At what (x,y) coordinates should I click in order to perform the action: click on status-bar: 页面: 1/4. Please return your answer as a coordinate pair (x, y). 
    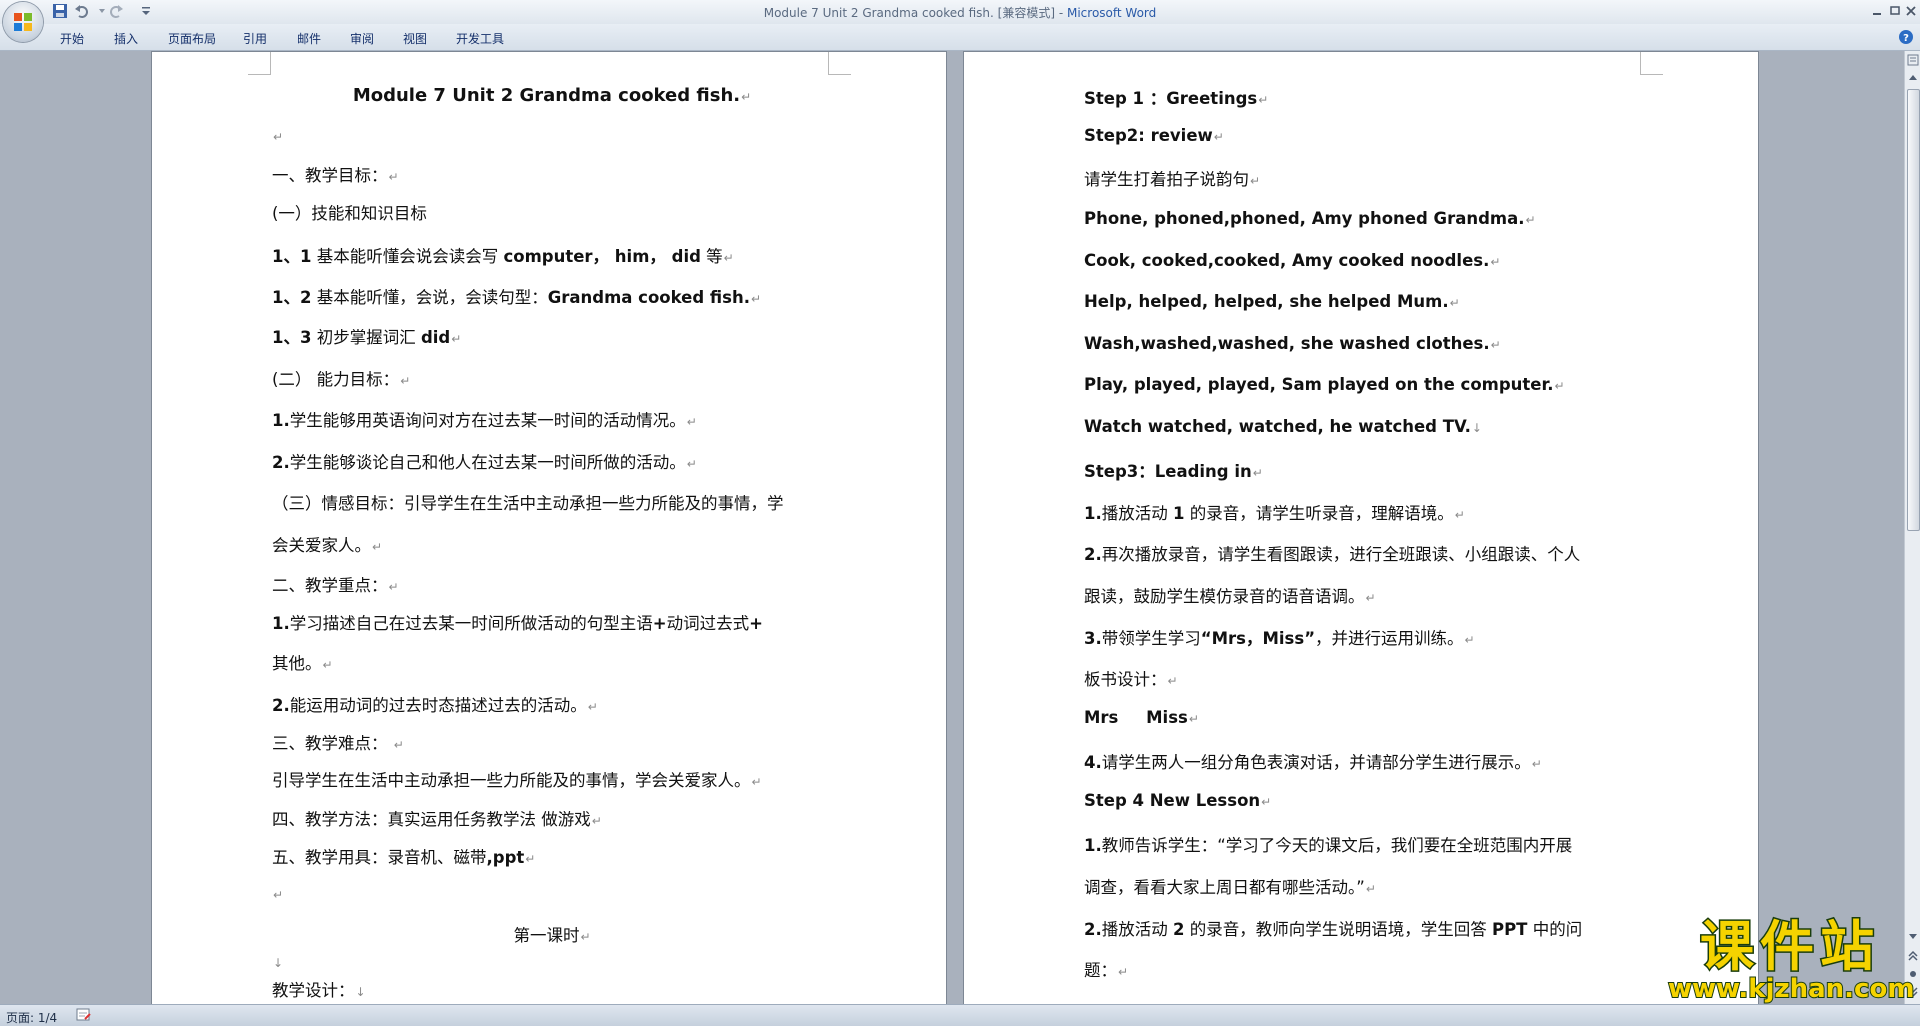
    Looking at the image, I should click on (960, 1015).